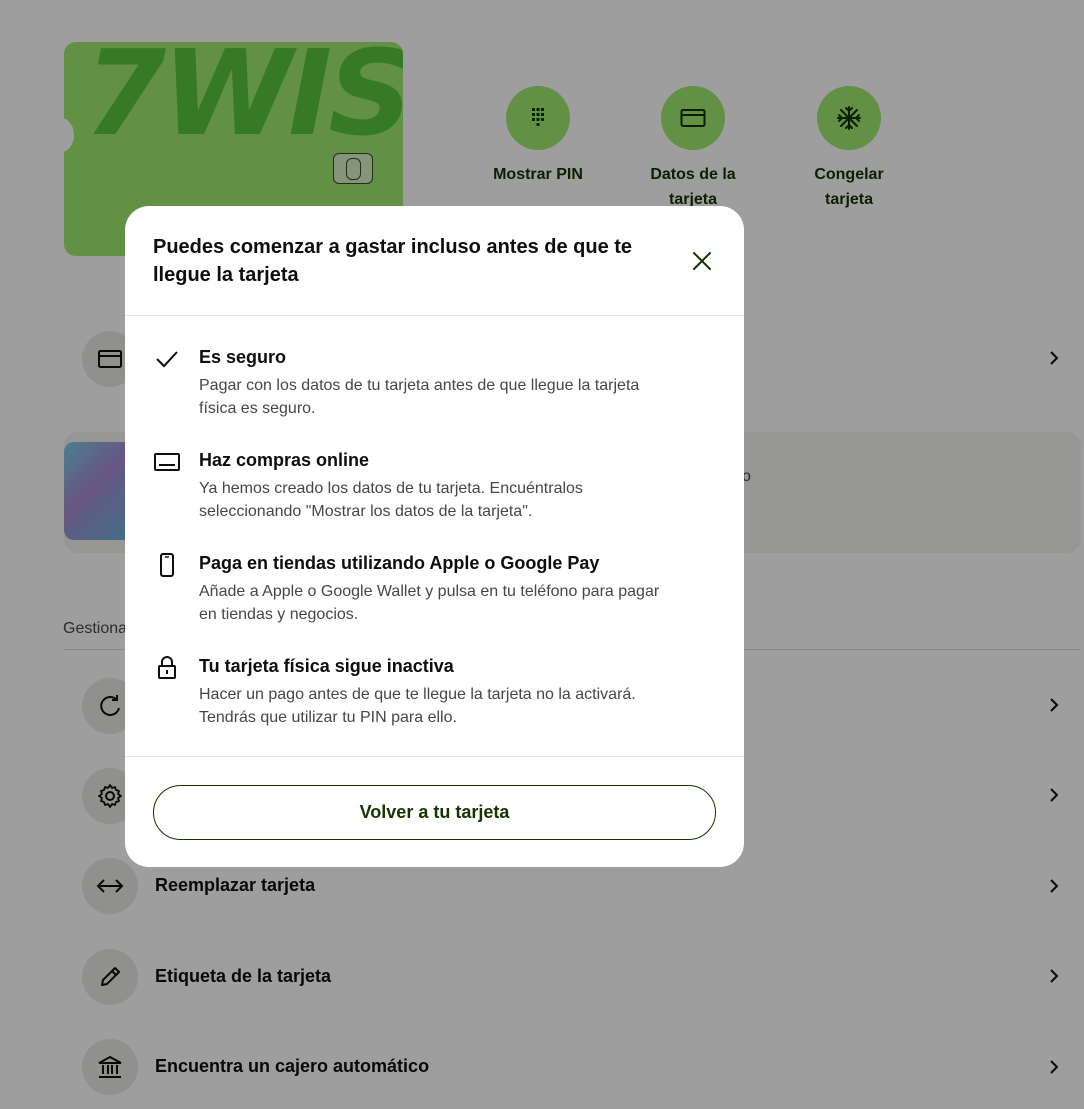  Describe the element at coordinates (434, 756) in the screenshot. I see `modal-footer-divider` at that location.